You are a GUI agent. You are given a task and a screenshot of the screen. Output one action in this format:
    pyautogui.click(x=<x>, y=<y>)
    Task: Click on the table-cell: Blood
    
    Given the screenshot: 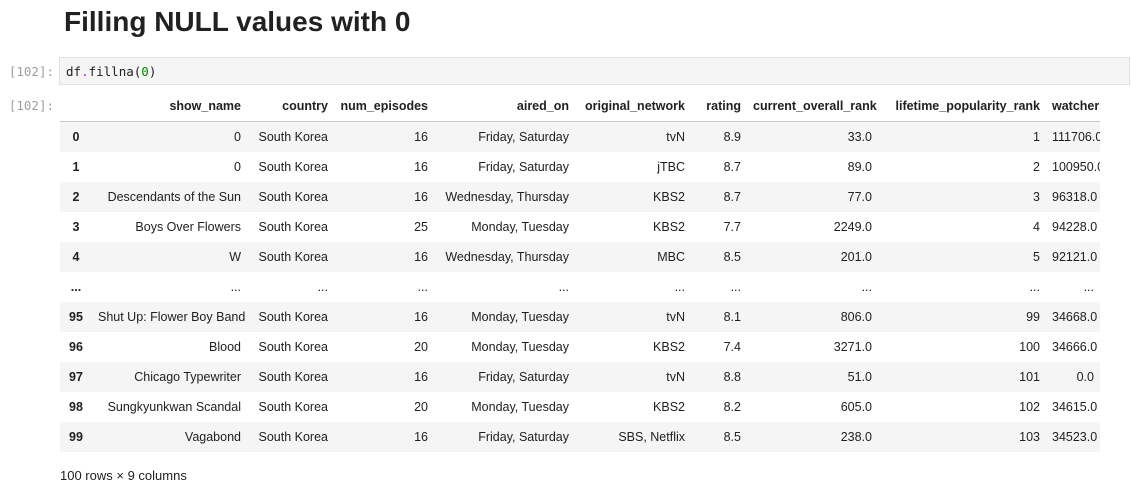 What is the action you would take?
    pyautogui.click(x=225, y=347)
    